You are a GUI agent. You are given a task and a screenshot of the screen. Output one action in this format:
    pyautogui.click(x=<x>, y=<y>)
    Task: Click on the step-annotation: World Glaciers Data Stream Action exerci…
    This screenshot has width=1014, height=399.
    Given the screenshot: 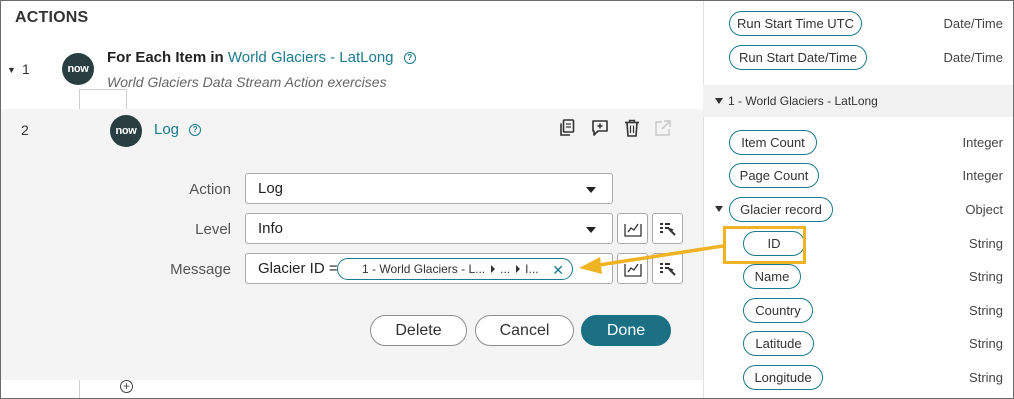 What is the action you would take?
    pyautogui.click(x=247, y=82)
    